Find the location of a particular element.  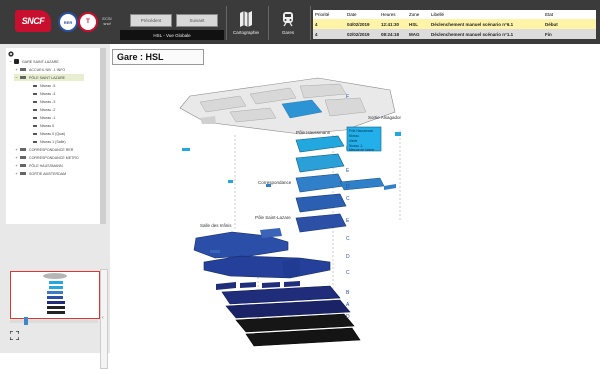

alert-label: Déclenchement manuel scénario n°6.1 is located at coordinates (472, 24).